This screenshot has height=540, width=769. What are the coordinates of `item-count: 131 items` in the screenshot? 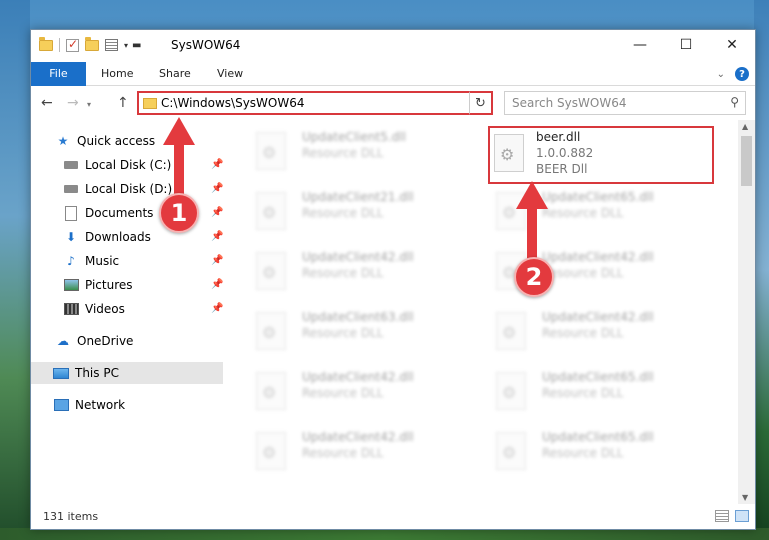 It's located at (71, 516).